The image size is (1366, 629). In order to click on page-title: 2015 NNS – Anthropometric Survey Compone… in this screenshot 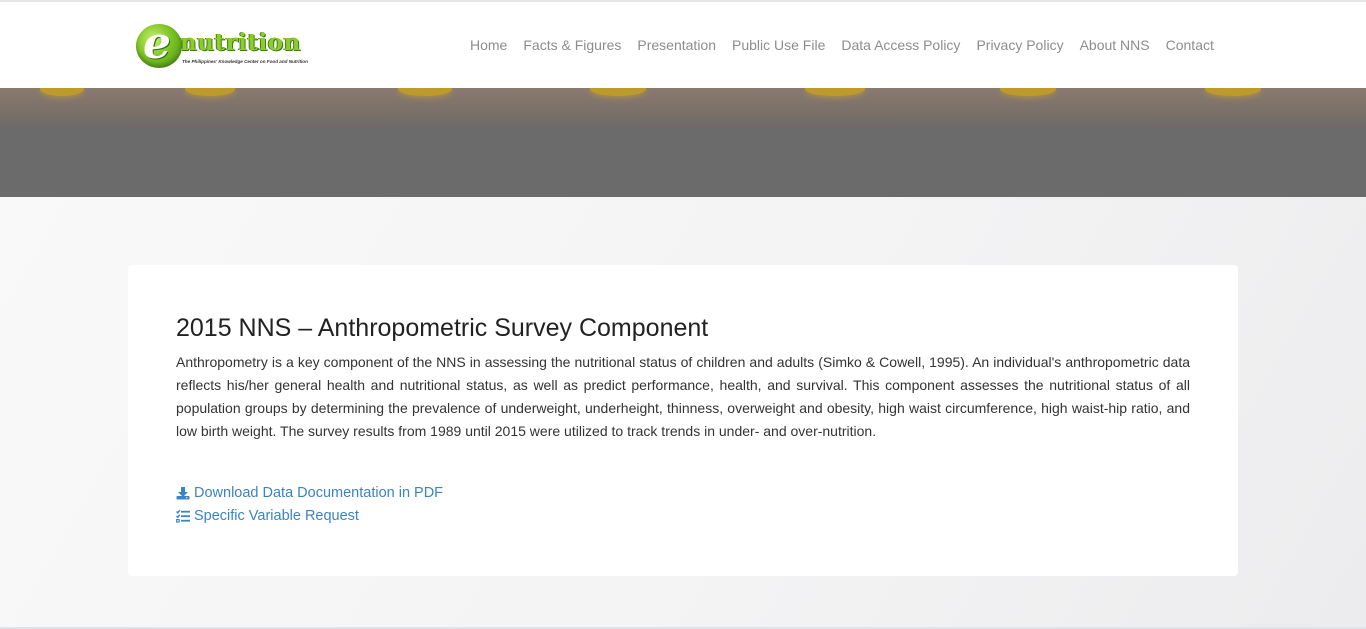, I will do `click(442, 328)`.